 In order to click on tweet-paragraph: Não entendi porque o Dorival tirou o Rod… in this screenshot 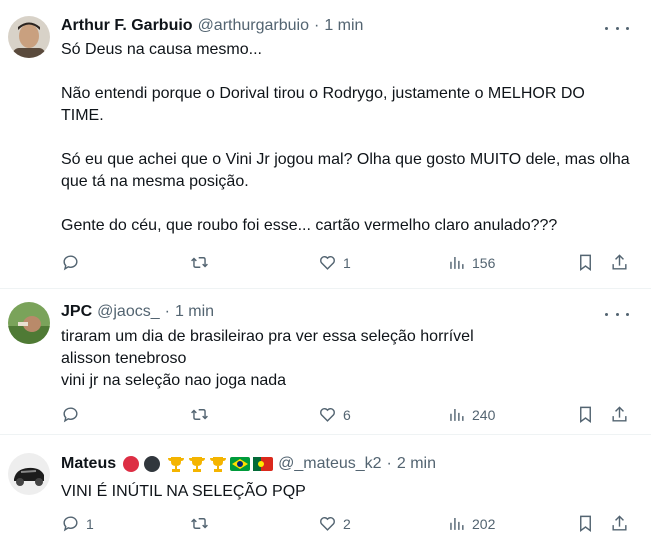, I will do `click(323, 104)`.